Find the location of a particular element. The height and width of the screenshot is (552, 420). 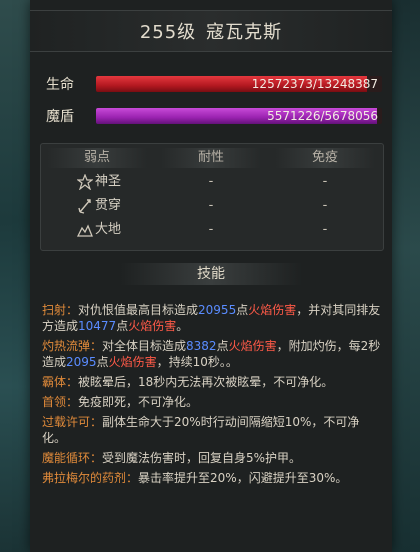

background-left is located at coordinates (15, 276).